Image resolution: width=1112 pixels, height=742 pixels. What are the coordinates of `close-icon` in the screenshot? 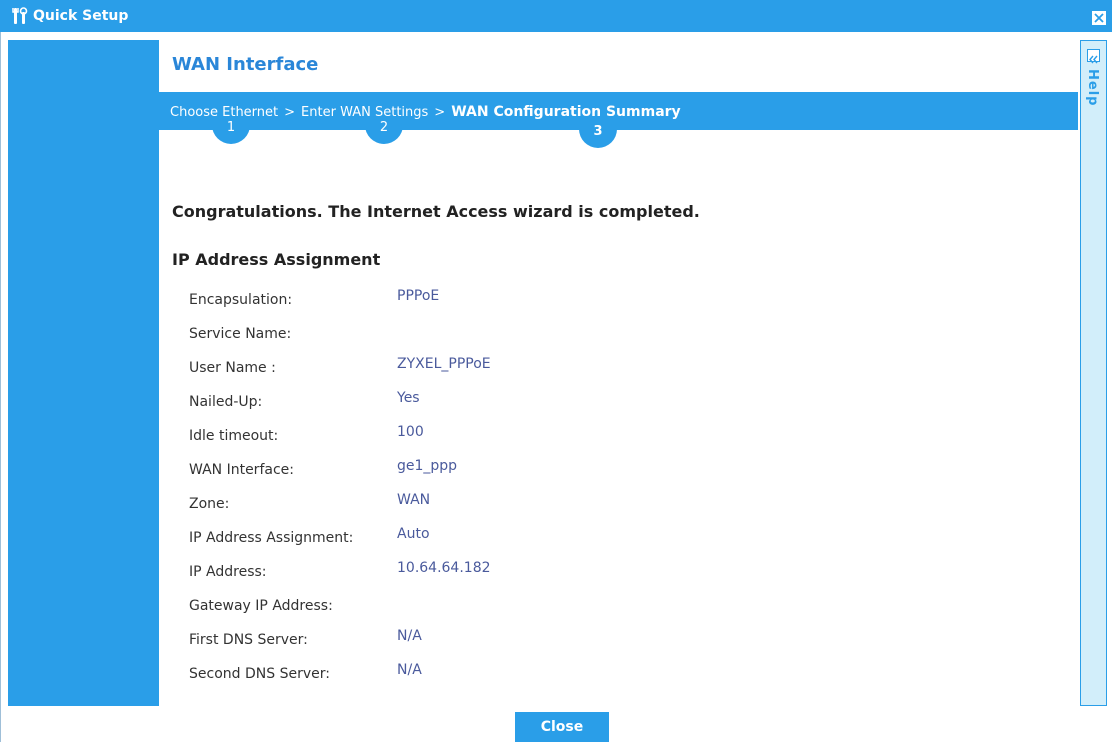 It's located at (1099, 18).